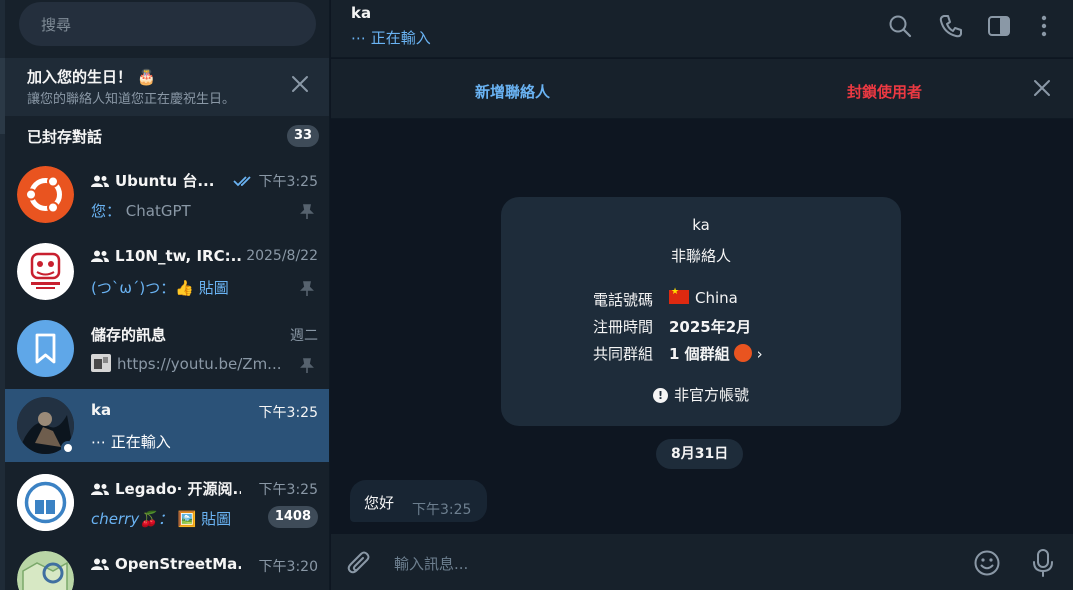 This screenshot has height=590, width=1073. I want to click on more-menu-icon, so click(1044, 26).